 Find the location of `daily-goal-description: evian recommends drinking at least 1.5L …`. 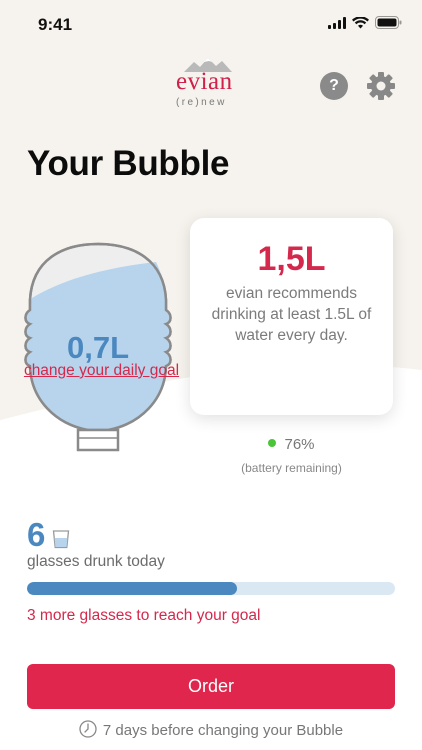

daily-goal-description: evian recommends drinking at least 1.5L … is located at coordinates (291, 314).